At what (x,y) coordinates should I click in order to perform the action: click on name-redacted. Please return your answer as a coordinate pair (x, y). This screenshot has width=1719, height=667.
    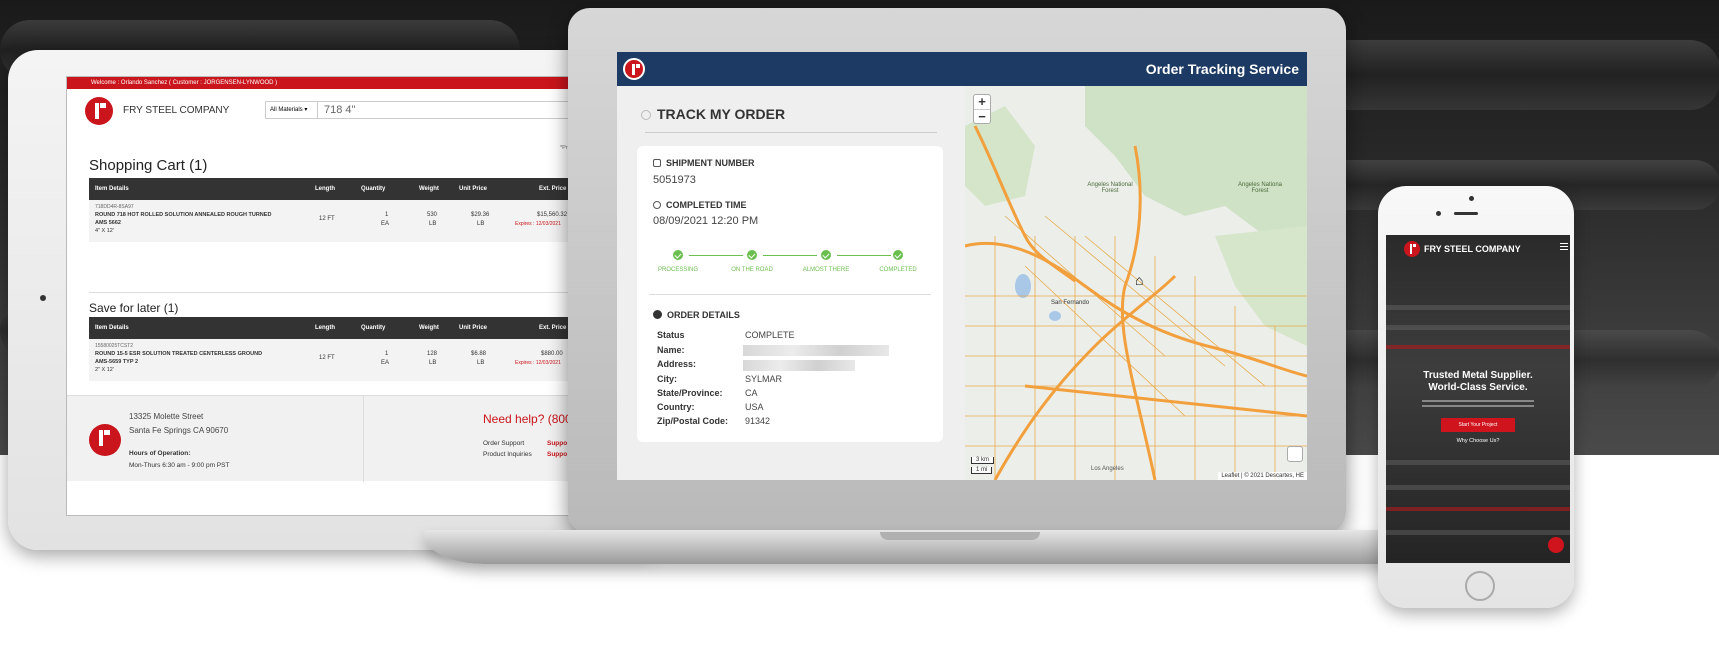
    Looking at the image, I should click on (816, 350).